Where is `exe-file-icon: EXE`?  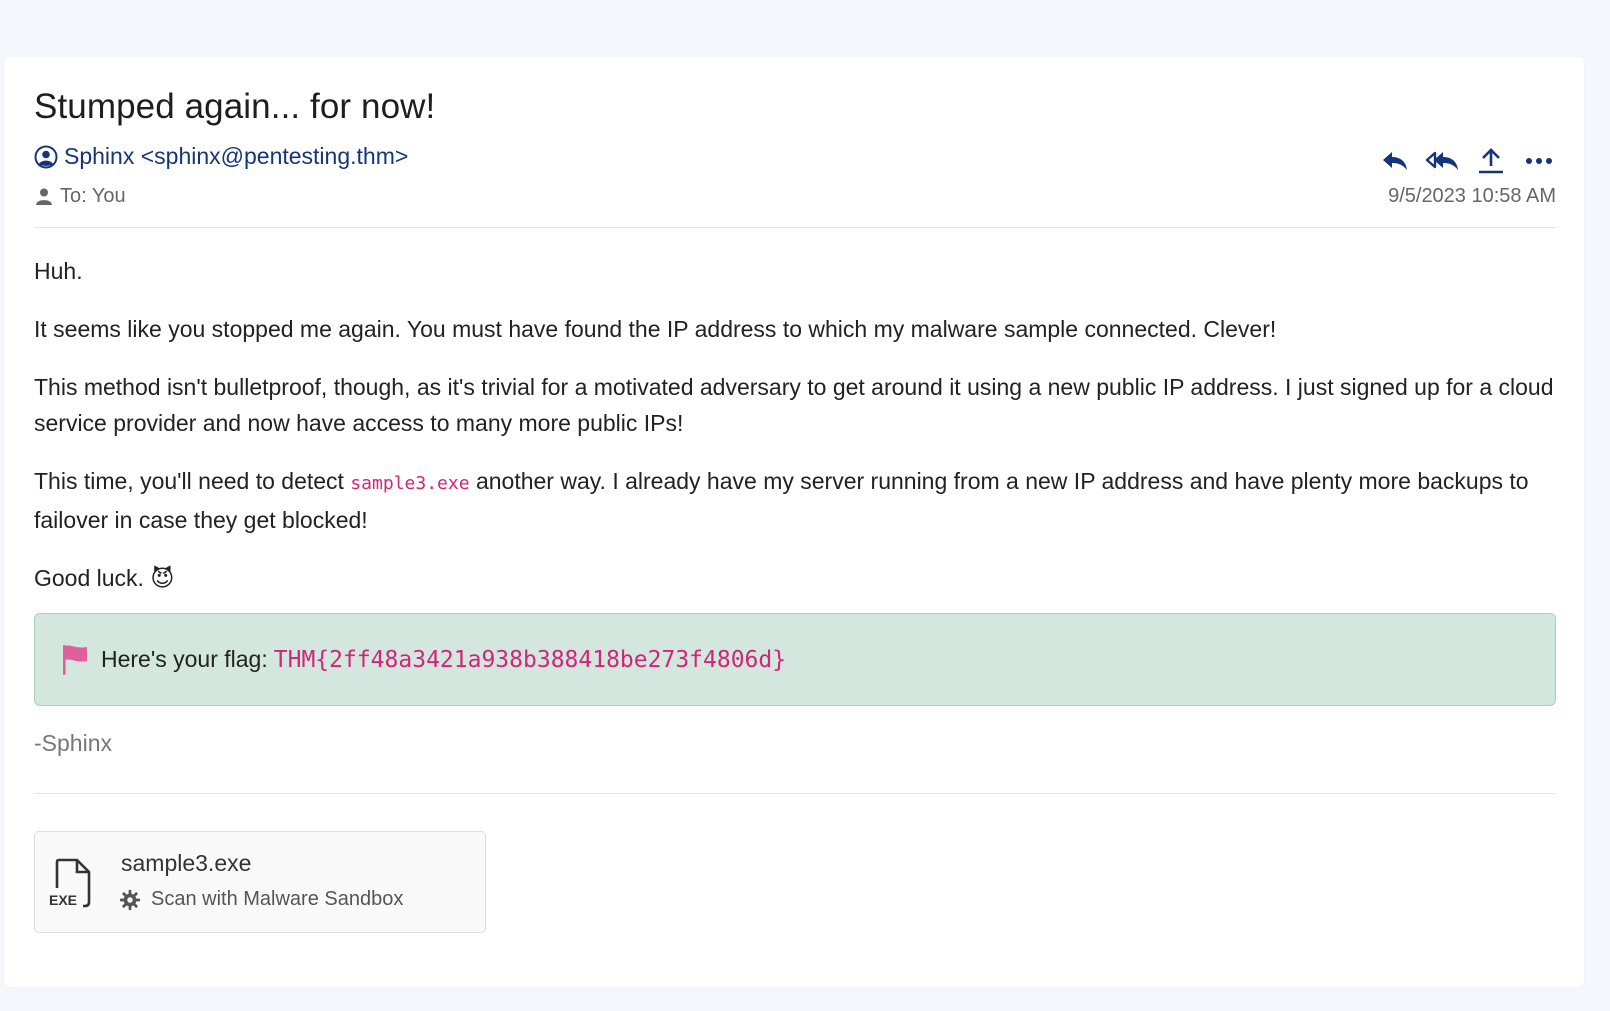 exe-file-icon: EXE is located at coordinates (70, 883).